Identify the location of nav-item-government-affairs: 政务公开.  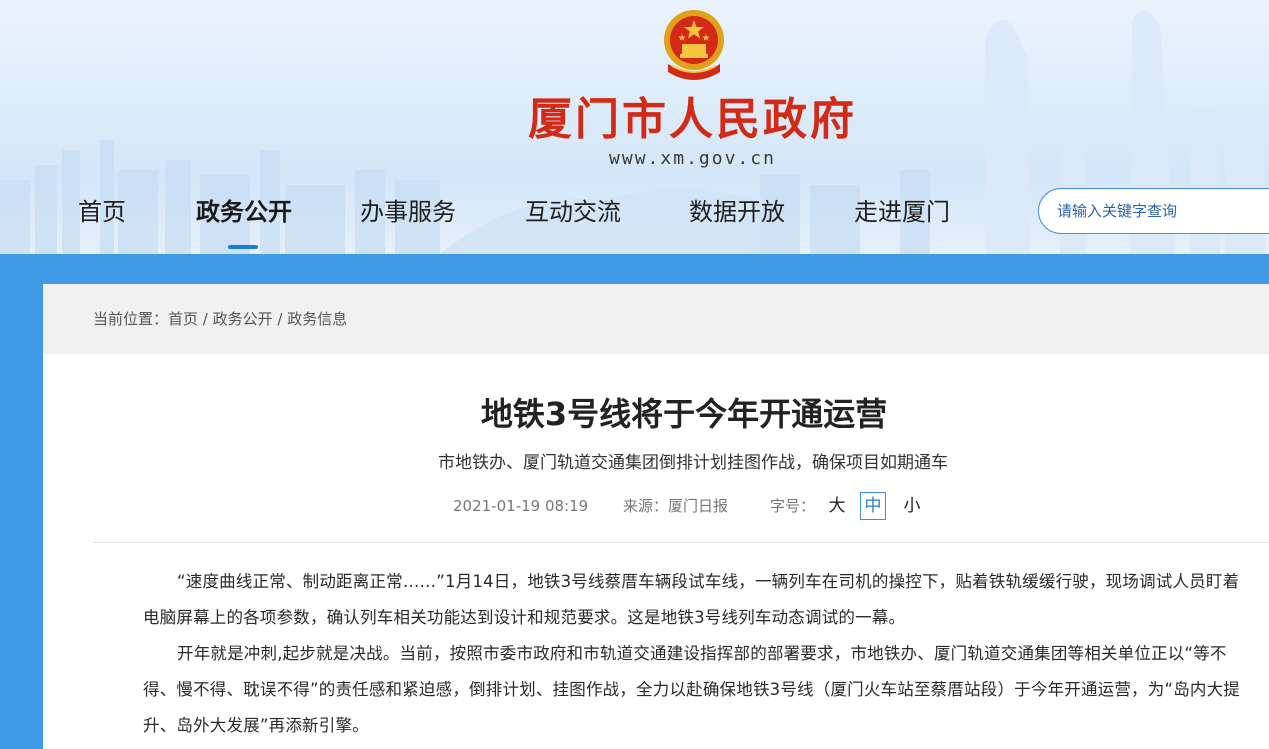
(244, 212).